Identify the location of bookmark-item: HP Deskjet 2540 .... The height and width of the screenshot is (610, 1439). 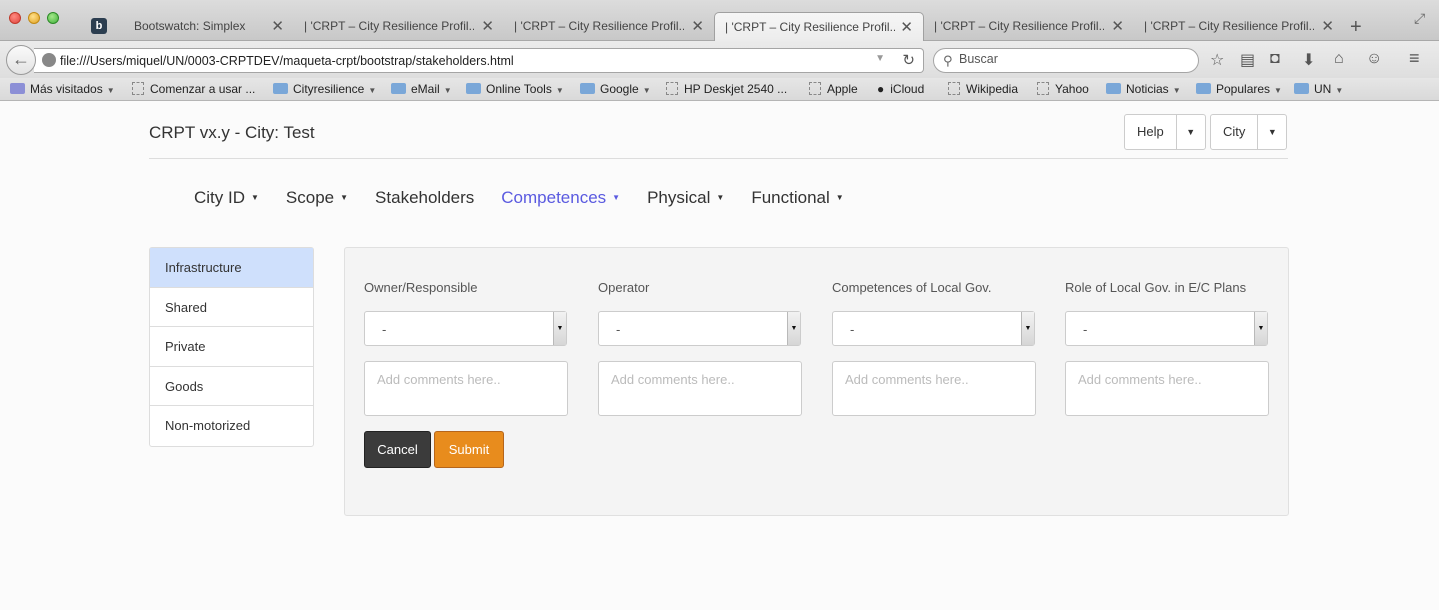
(726, 89).